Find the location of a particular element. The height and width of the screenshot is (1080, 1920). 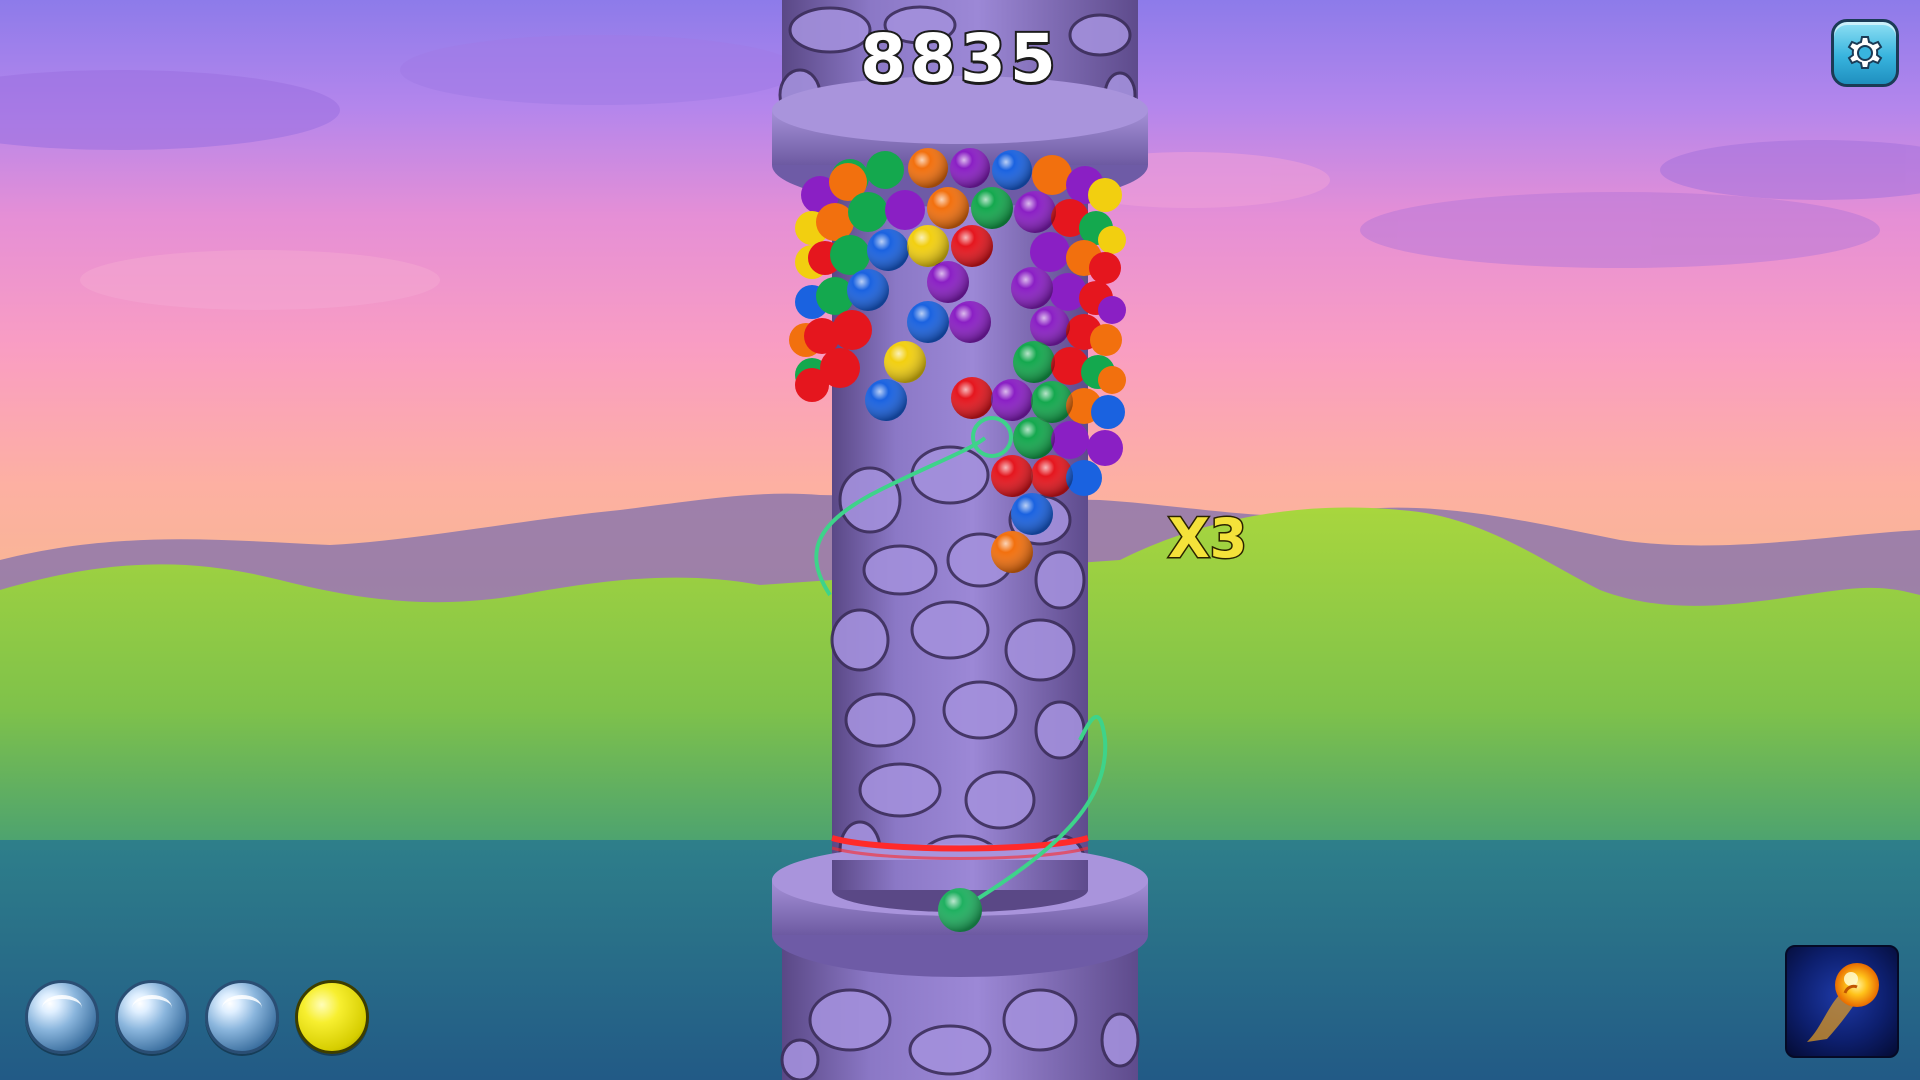

fireball-icon is located at coordinates (1843, 1002).